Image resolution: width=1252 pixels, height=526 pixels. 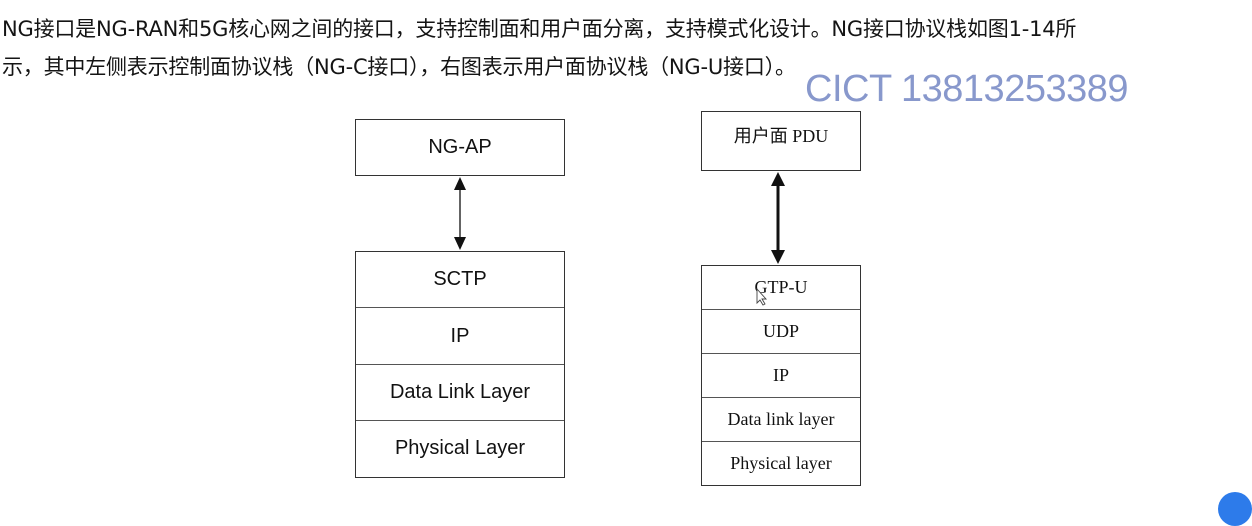 I want to click on floating-assistant-icon, so click(x=1235, y=509).